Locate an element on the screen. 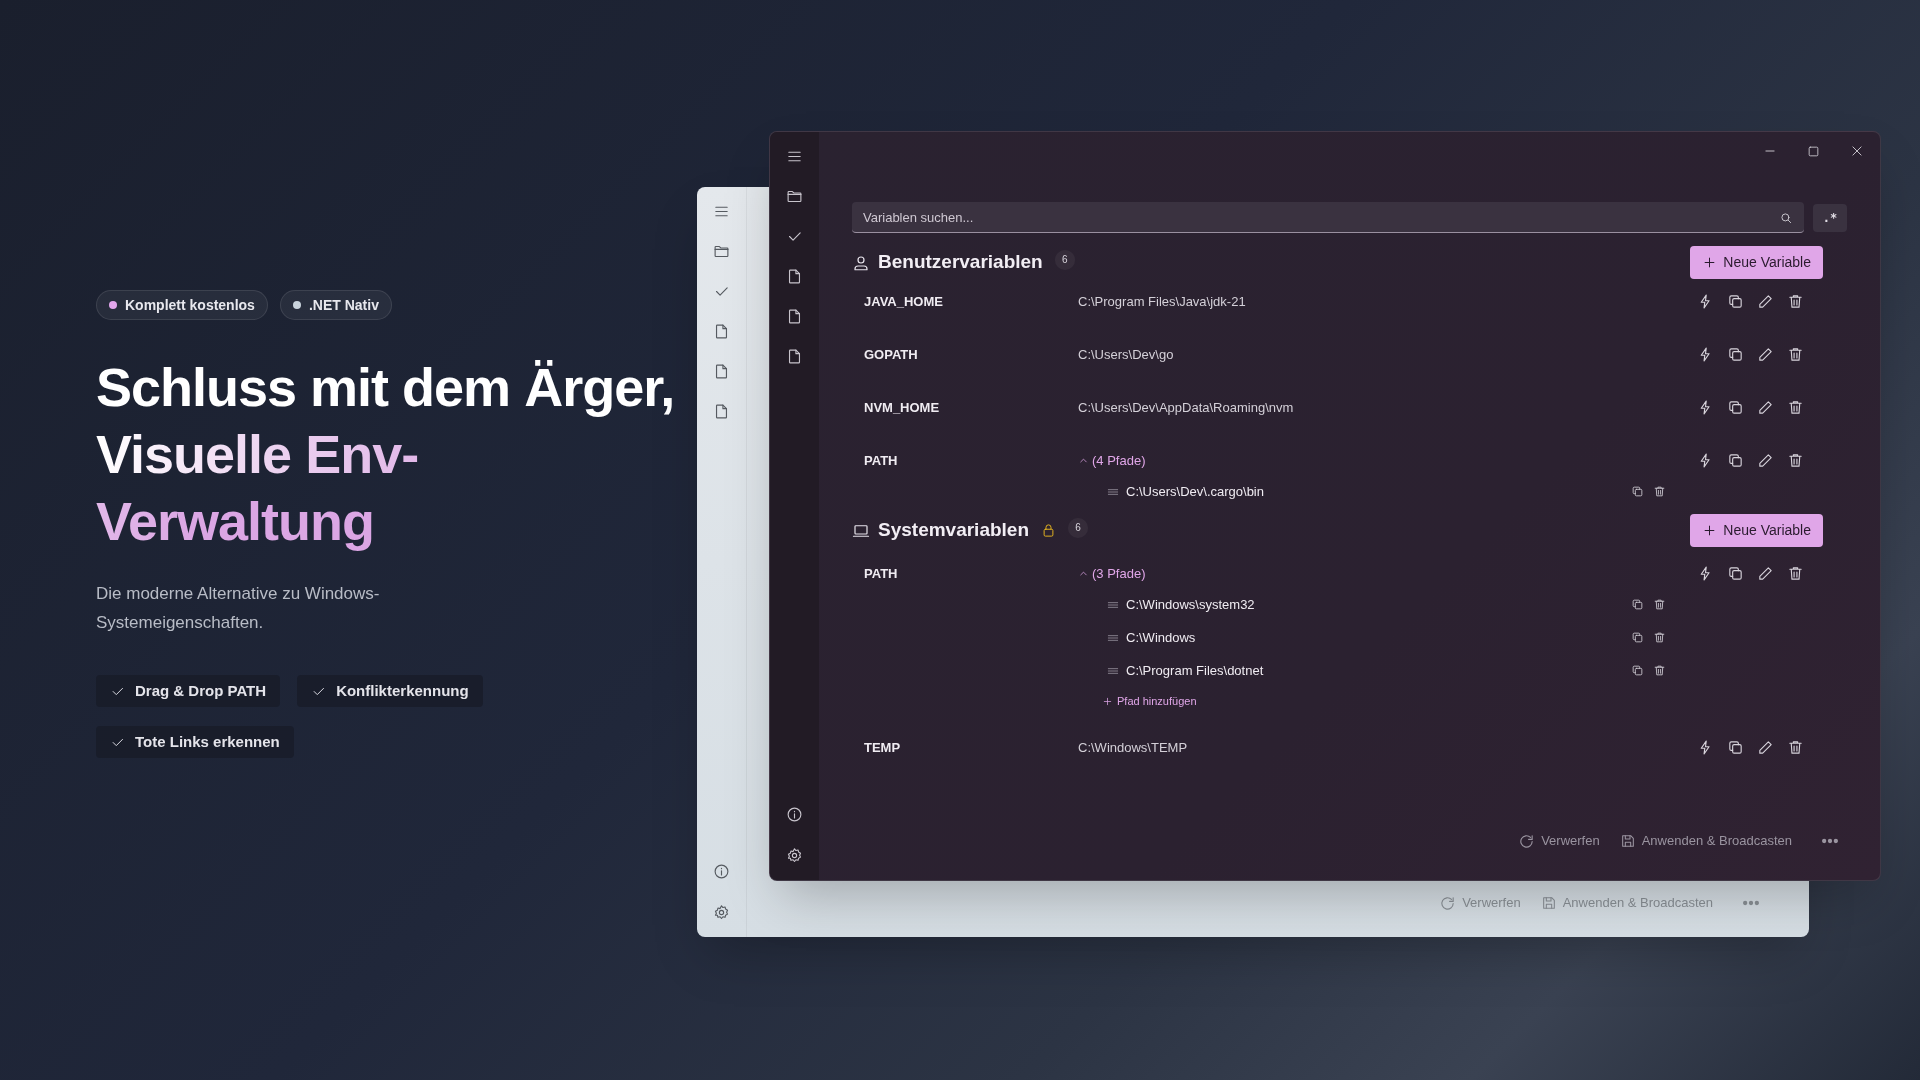 The width and height of the screenshot is (1920, 1080). variable-name: JAVA_HOME is located at coordinates (904, 301).